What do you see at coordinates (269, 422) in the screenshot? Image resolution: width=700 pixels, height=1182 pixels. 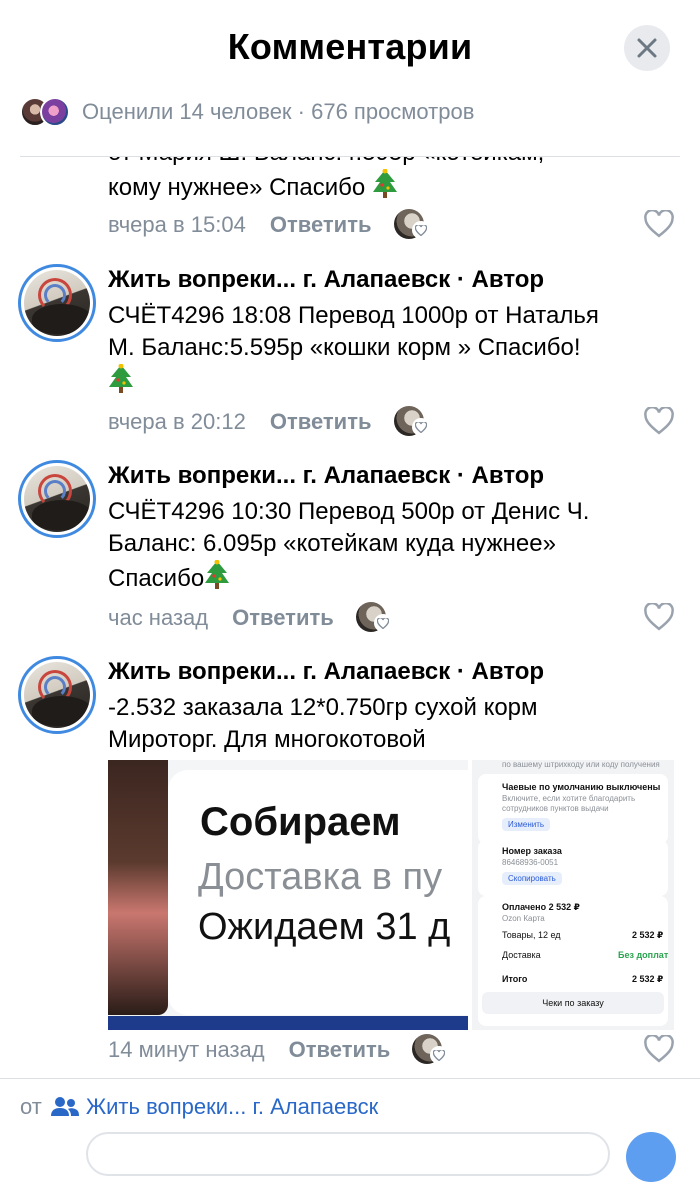 I see `comment-meta: вчера в 20:12 Ответить` at bounding box center [269, 422].